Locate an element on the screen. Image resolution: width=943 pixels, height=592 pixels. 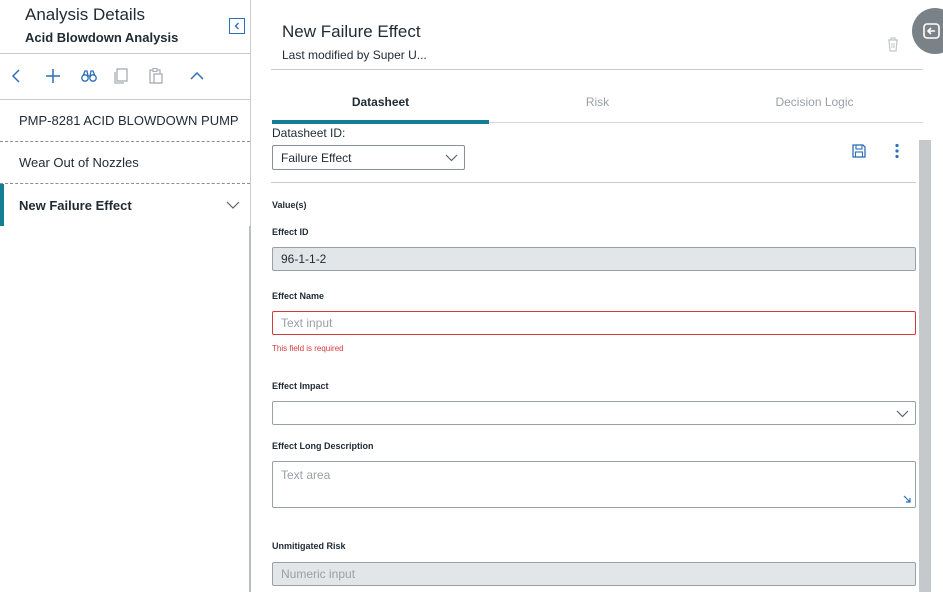
effect-id-label: Effect ID is located at coordinates (290, 232).